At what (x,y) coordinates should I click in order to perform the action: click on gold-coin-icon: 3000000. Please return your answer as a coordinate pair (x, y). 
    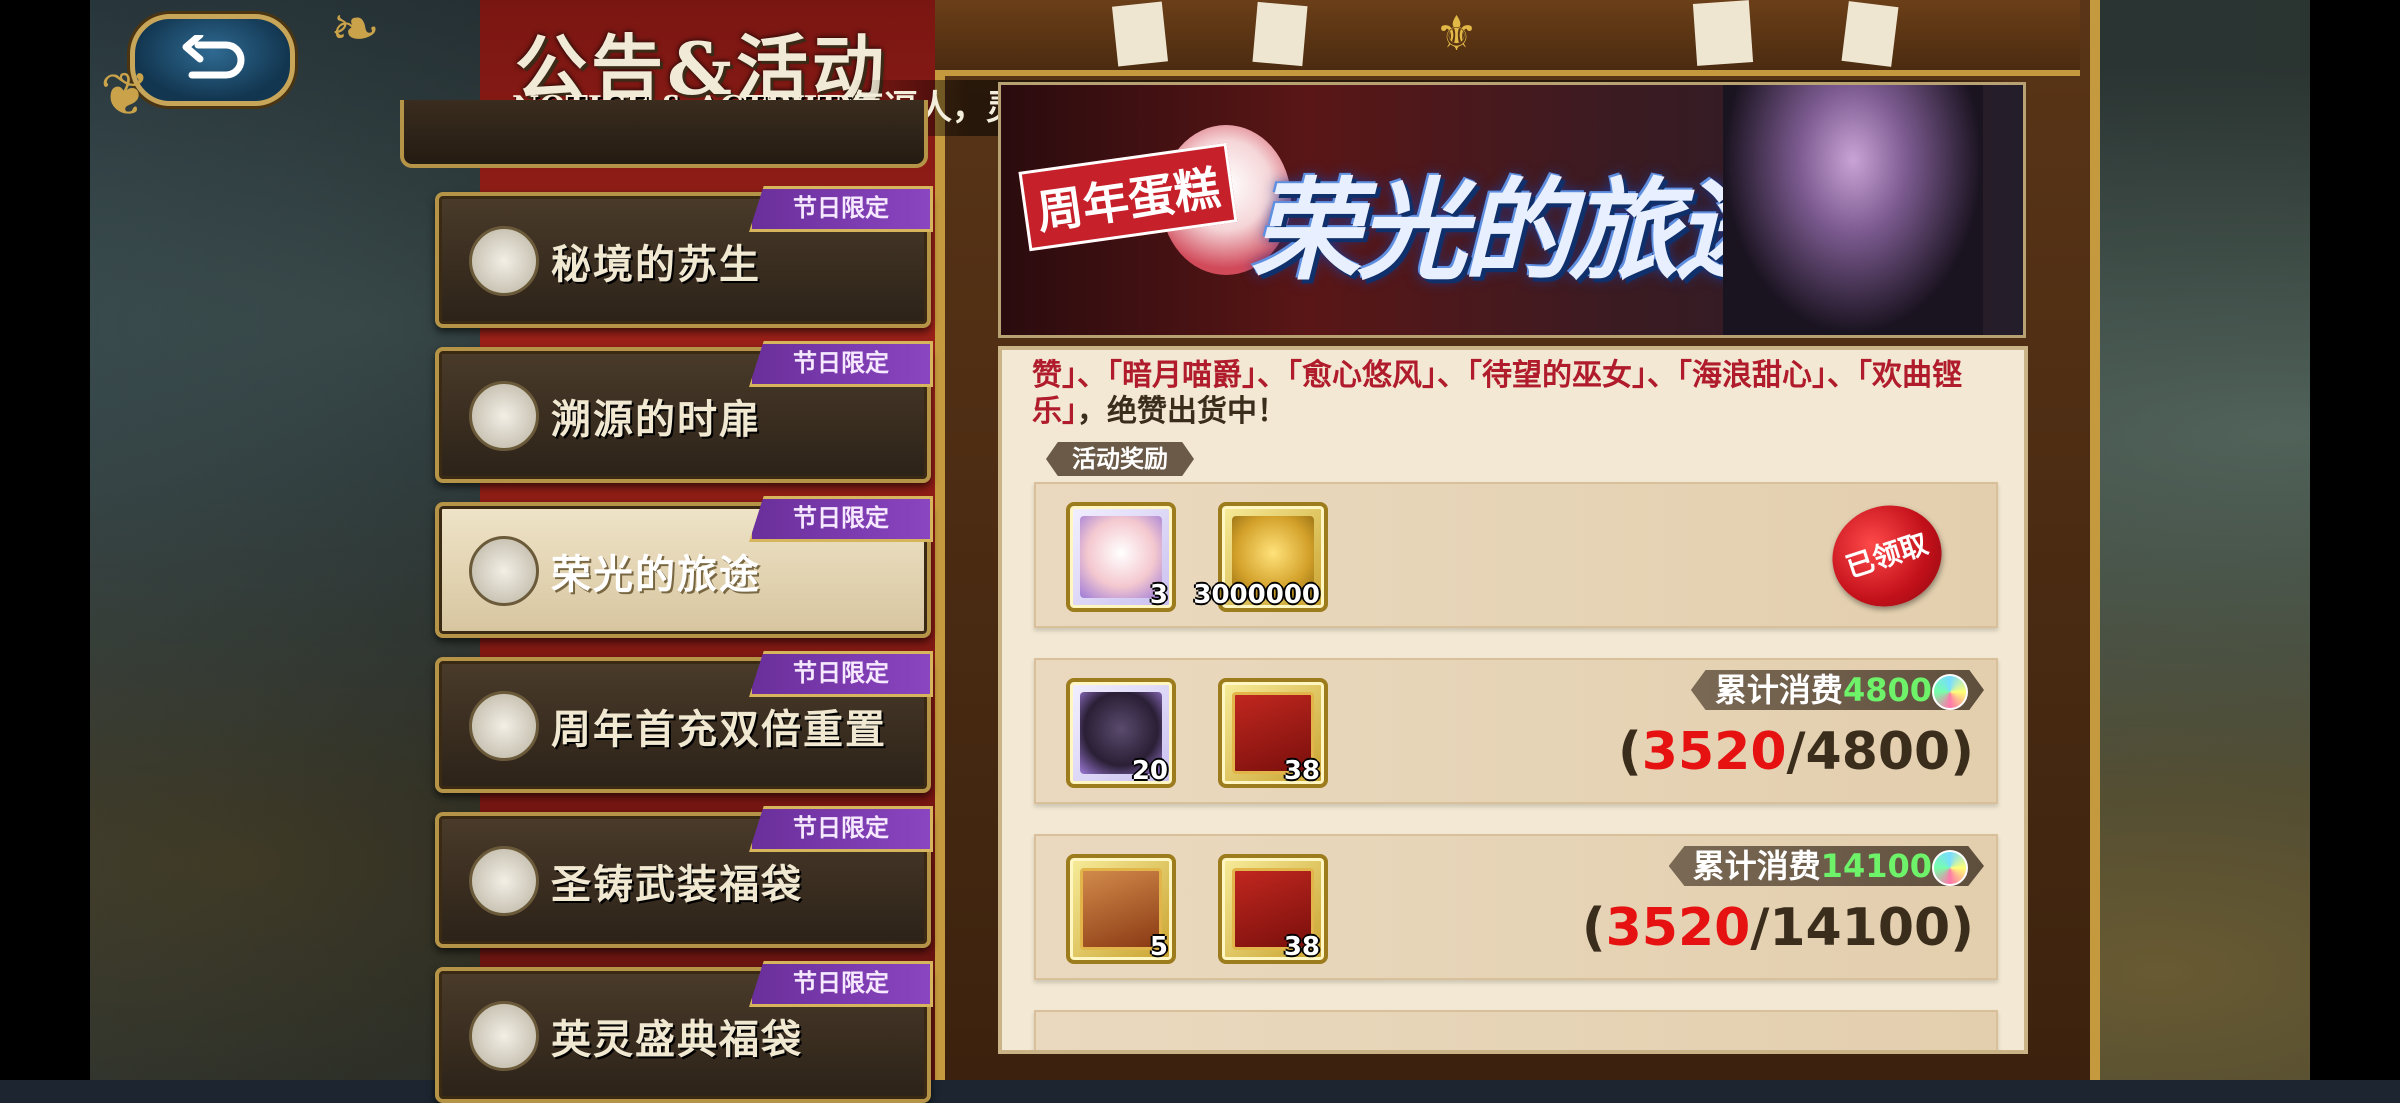
    Looking at the image, I should click on (1260, 557).